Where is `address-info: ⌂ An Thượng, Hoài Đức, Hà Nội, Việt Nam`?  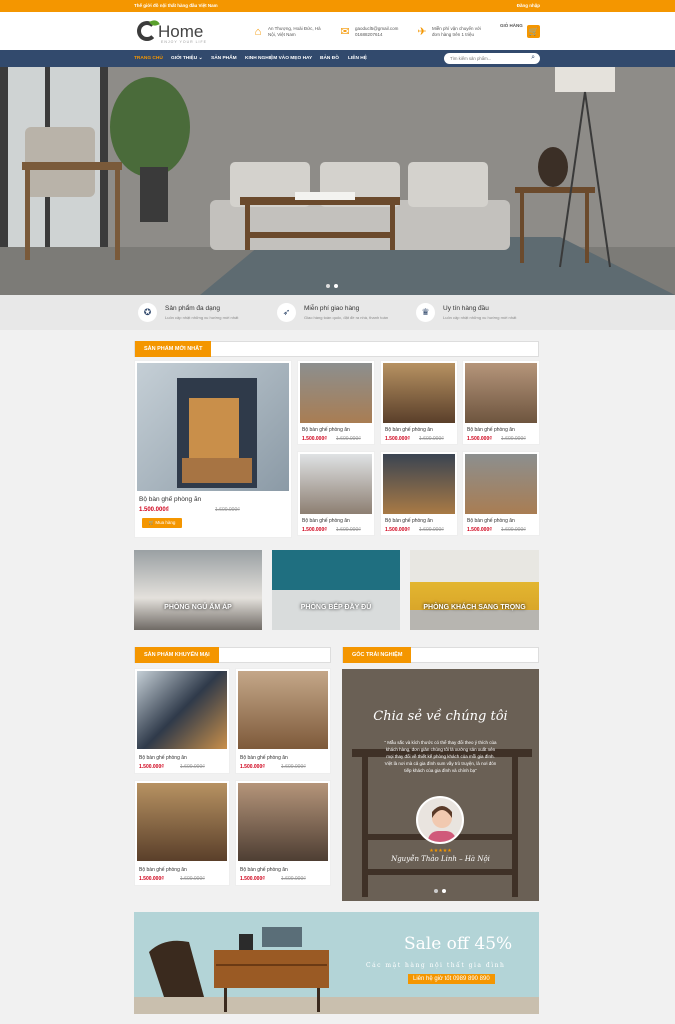
address-info: ⌂ An Thượng, Hoài Đức, Hà Nội, Việt Nam is located at coordinates (286, 32).